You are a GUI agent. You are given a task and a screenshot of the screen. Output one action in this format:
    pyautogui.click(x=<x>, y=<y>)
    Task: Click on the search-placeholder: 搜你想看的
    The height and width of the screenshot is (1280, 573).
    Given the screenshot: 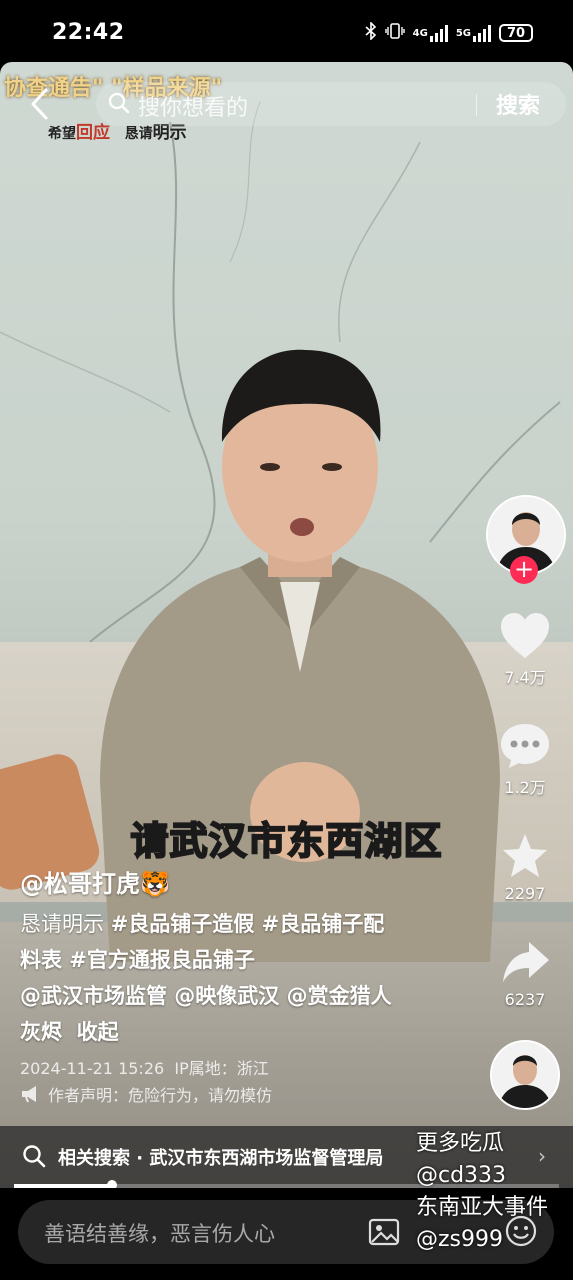 What is the action you would take?
    pyautogui.click(x=193, y=108)
    